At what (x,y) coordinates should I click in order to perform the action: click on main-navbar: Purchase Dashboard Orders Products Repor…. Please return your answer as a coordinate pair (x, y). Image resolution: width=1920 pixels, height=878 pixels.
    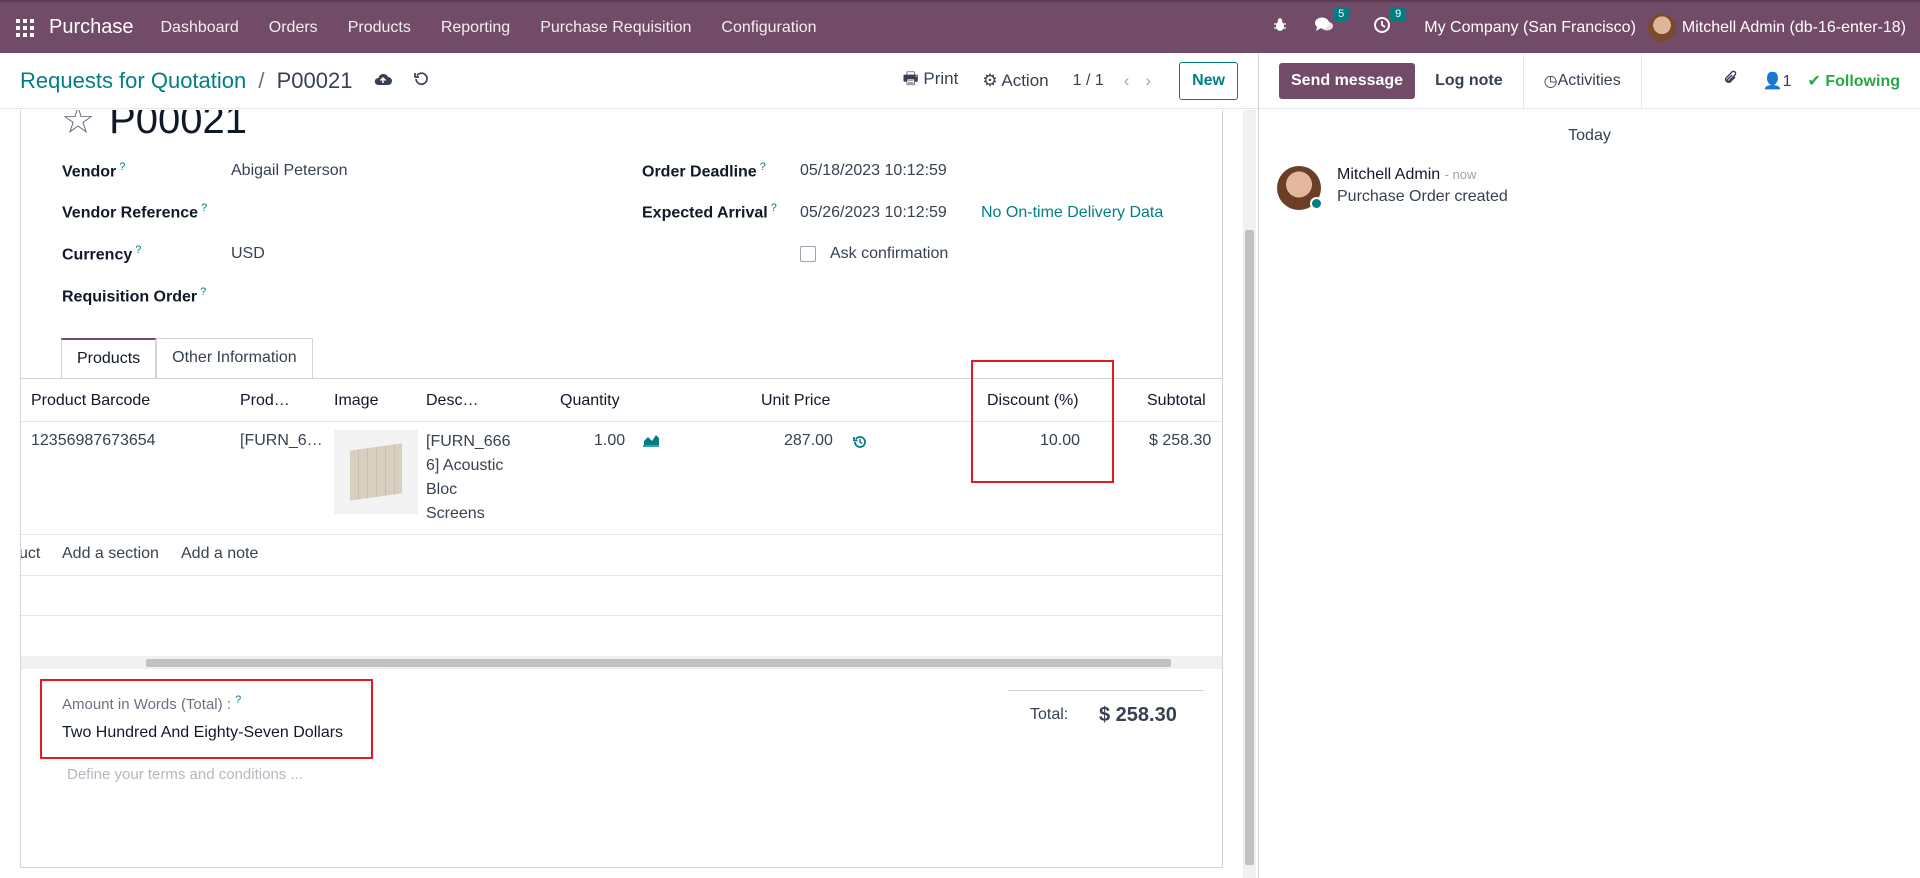
    Looking at the image, I should click on (960, 26).